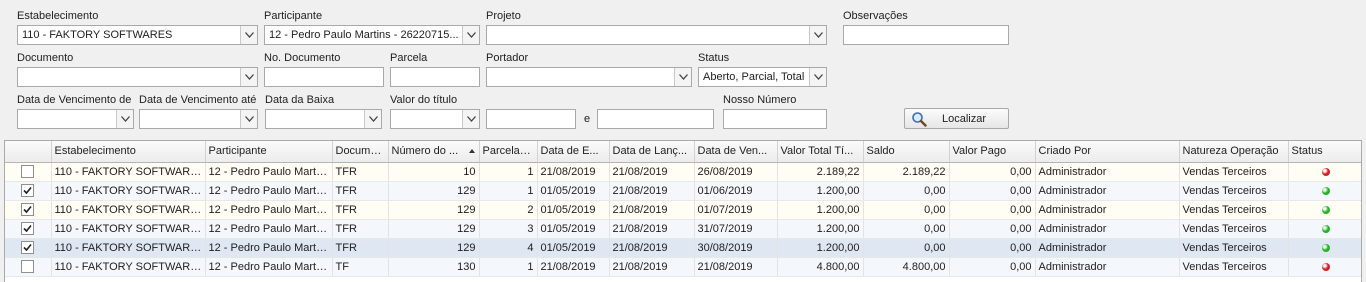 The width and height of the screenshot is (1366, 282). Describe the element at coordinates (736, 191) in the screenshot. I see `cell-vencimento: 01/06/2019` at that location.